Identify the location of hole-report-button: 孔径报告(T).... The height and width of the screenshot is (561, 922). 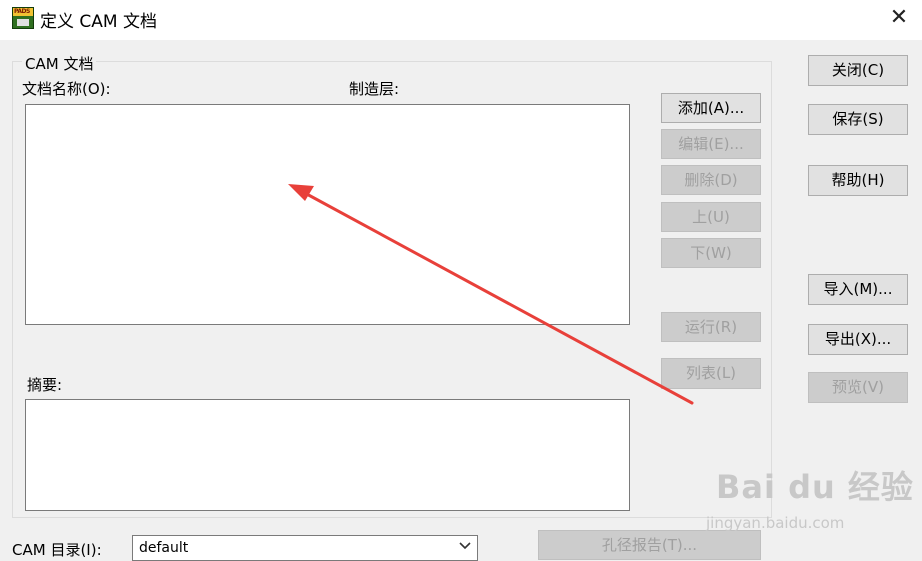
(649, 545).